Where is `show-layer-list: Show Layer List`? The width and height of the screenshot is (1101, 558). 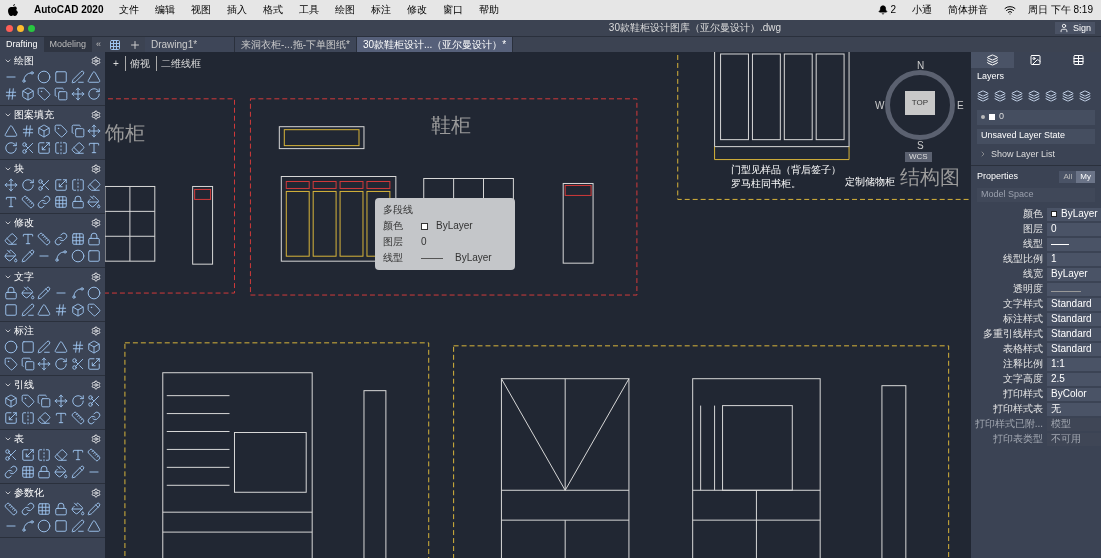
show-layer-list: Show Layer List is located at coordinates (1023, 154).